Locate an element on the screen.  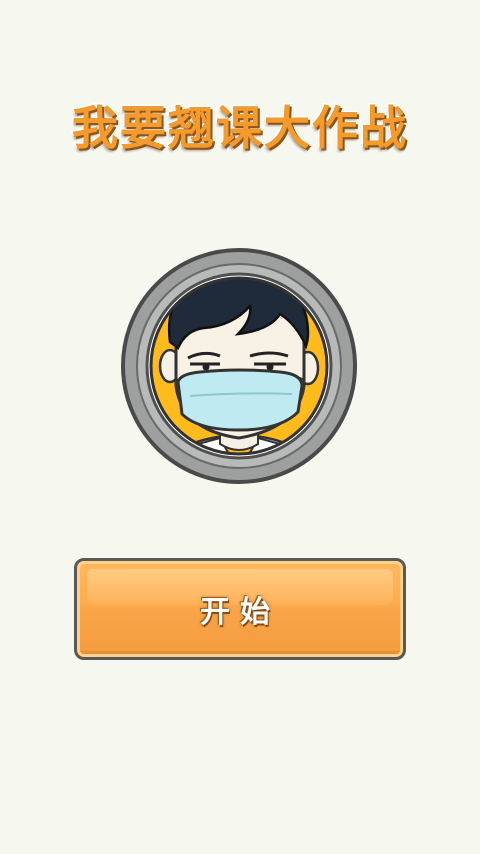
start-button-label: 开始 is located at coordinates (240, 612).